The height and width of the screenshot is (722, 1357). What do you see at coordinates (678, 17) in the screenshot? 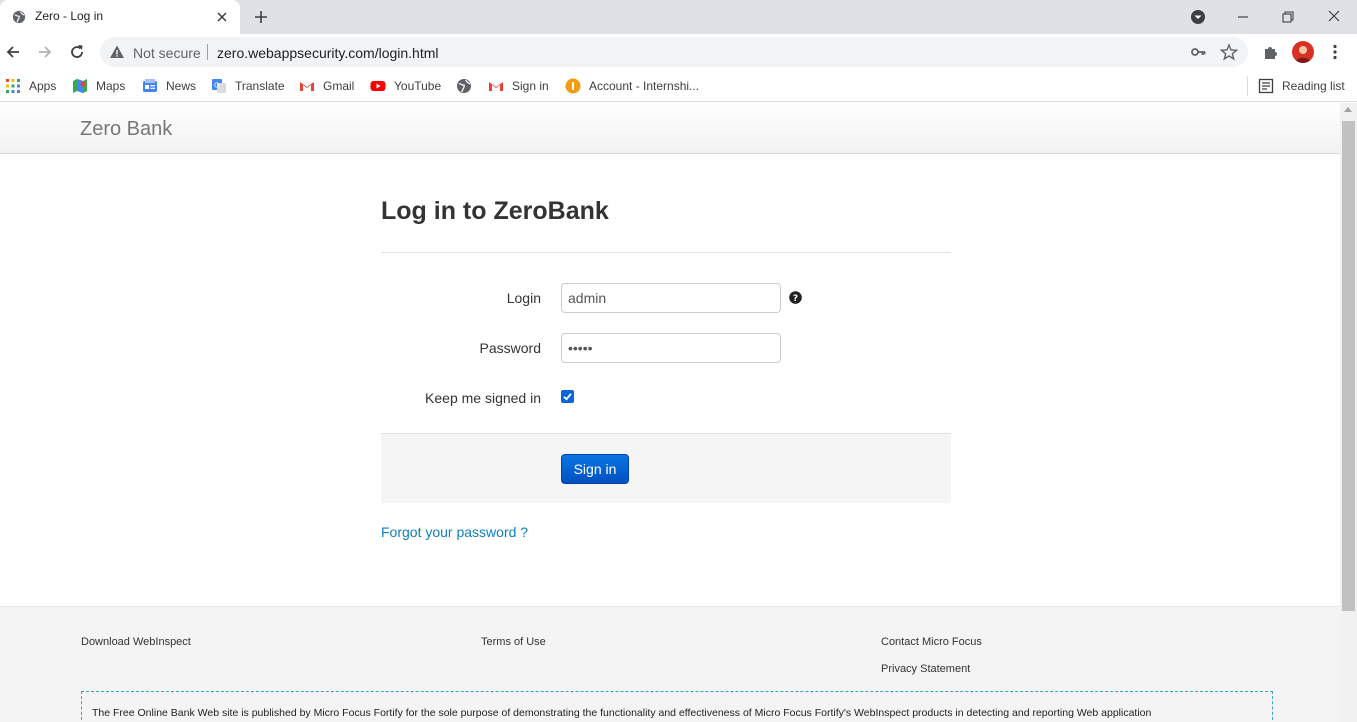
I see `tab-strip: Zero - Log in` at bounding box center [678, 17].